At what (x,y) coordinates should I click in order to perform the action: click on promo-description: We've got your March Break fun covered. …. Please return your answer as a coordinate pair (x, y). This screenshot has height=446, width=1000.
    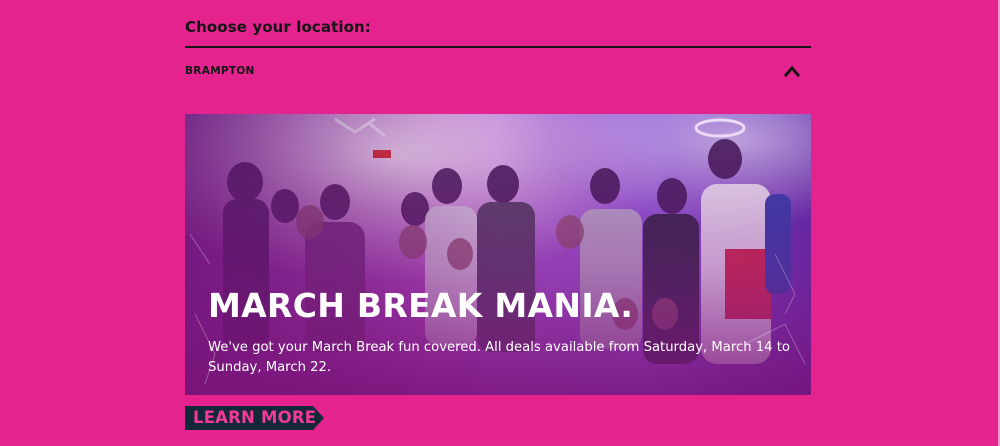
    Looking at the image, I should click on (499, 357).